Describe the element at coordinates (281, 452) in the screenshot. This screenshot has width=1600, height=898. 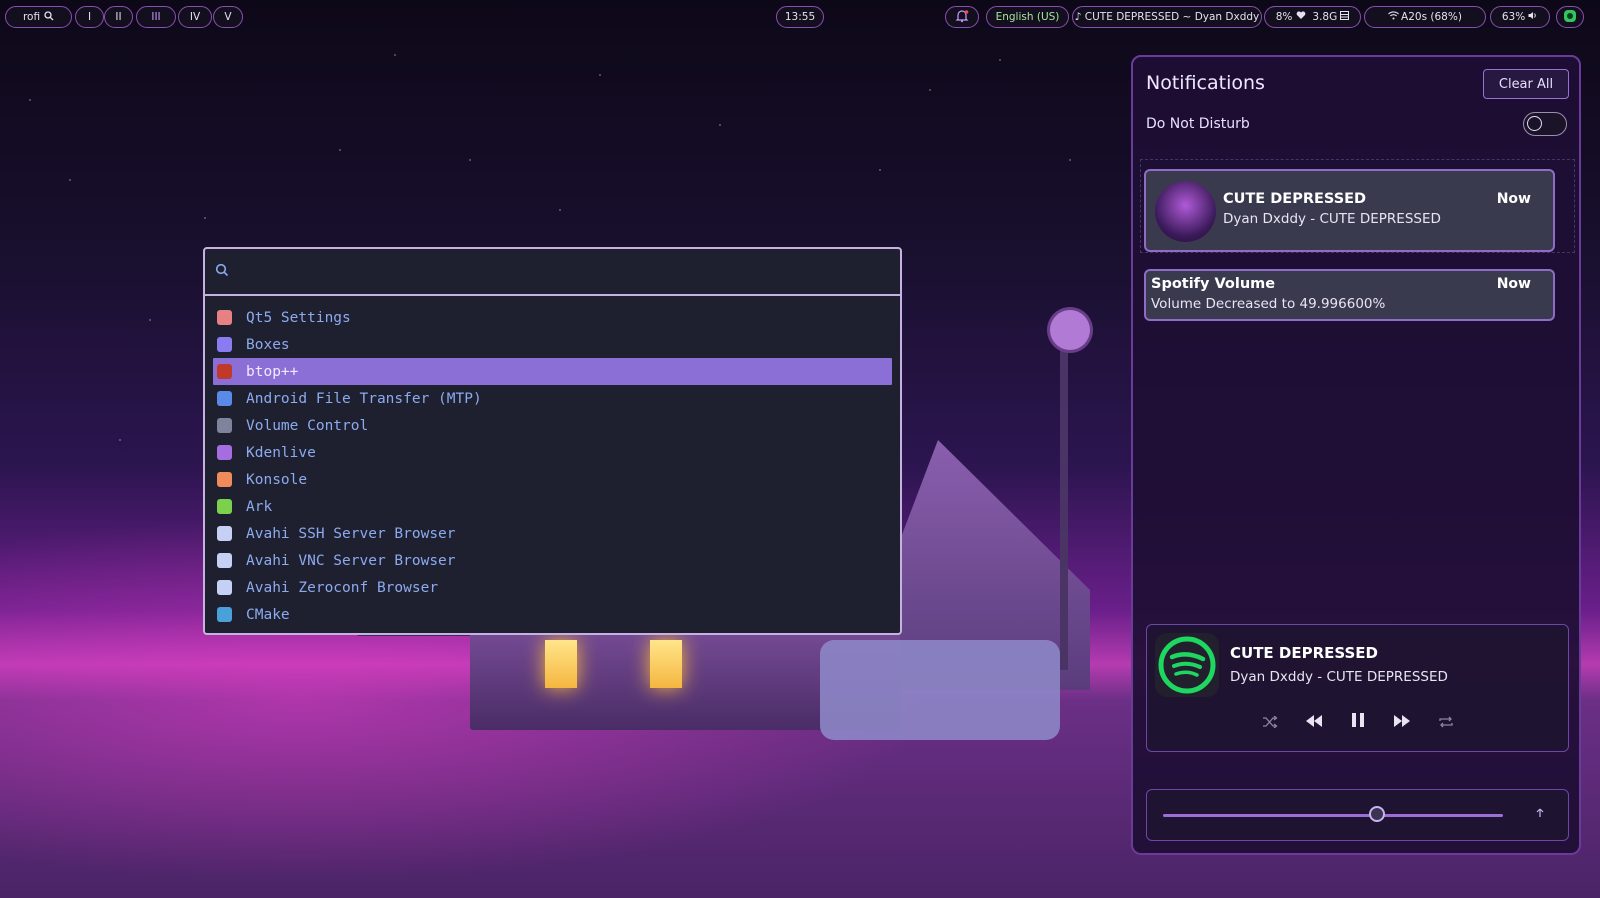
I see `rofi-app-label: Kdenlive` at that location.